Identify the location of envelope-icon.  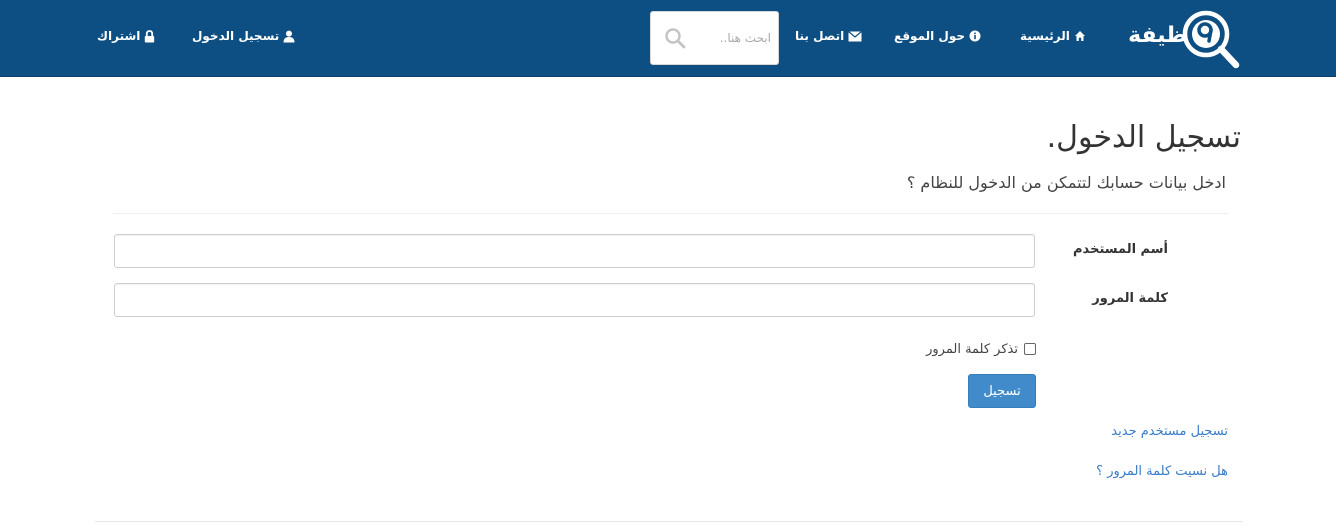
(855, 35).